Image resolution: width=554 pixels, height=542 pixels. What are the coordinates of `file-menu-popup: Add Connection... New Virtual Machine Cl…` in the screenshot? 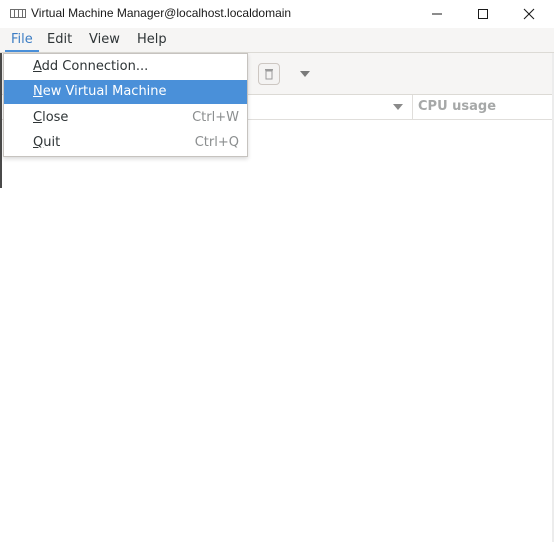 It's located at (125, 105).